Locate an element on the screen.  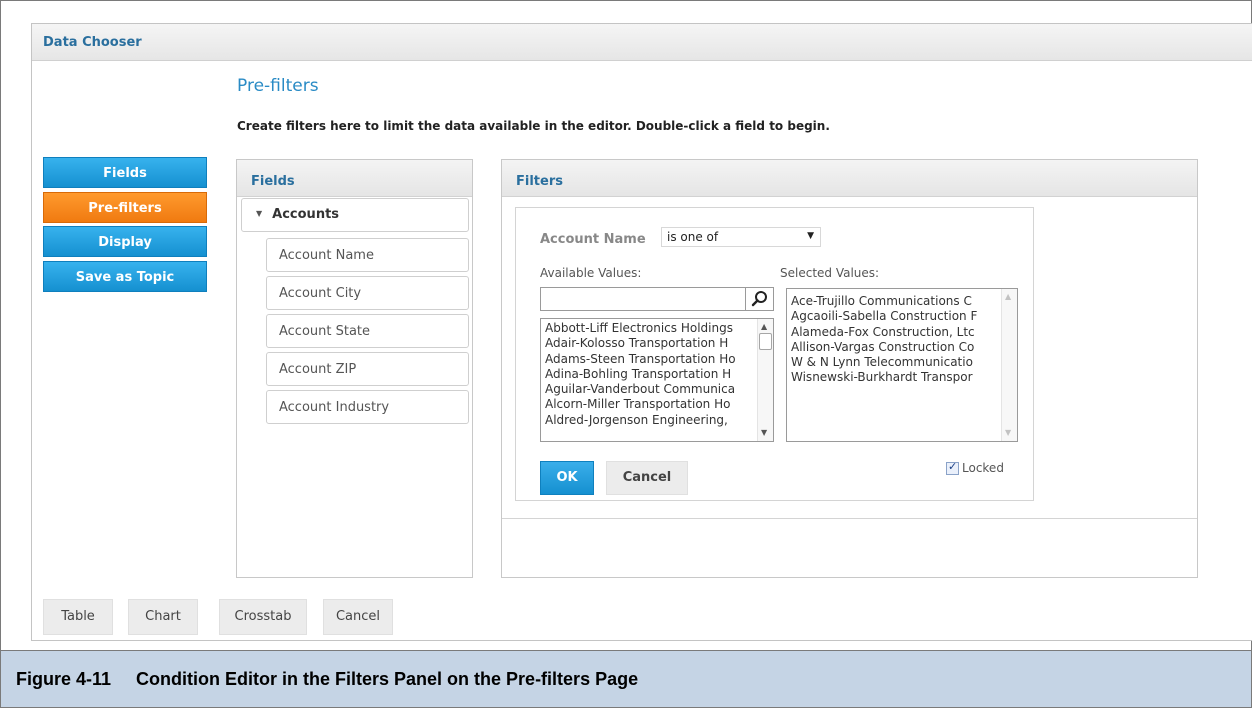
filters-panel-title: Filters is located at coordinates (849, 178).